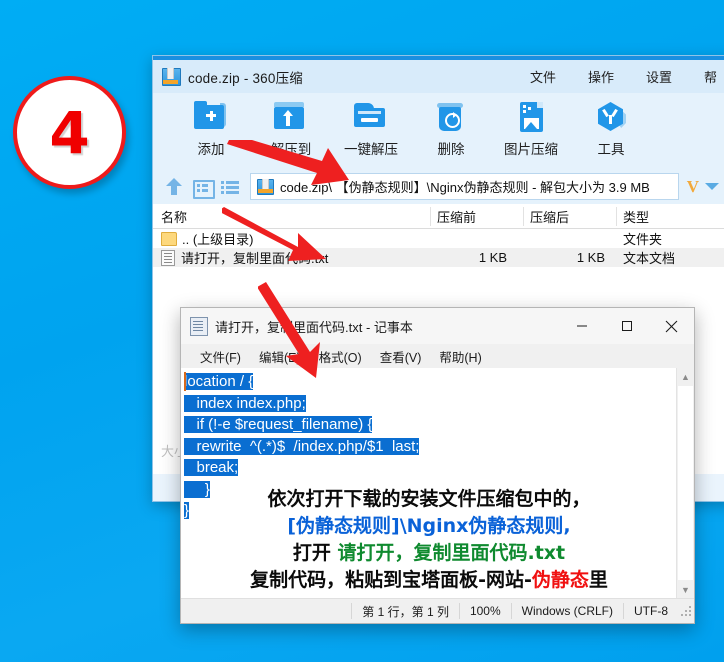 The height and width of the screenshot is (662, 724). Describe the element at coordinates (650, 611) in the screenshot. I see `status-encoding: UTF-8` at that location.